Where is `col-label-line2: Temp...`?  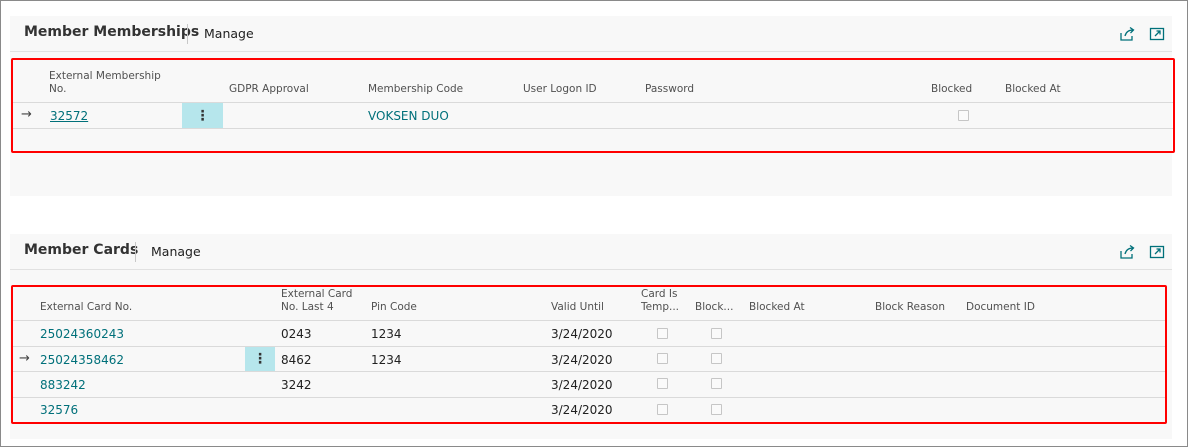 col-label-line2: Temp... is located at coordinates (660, 307).